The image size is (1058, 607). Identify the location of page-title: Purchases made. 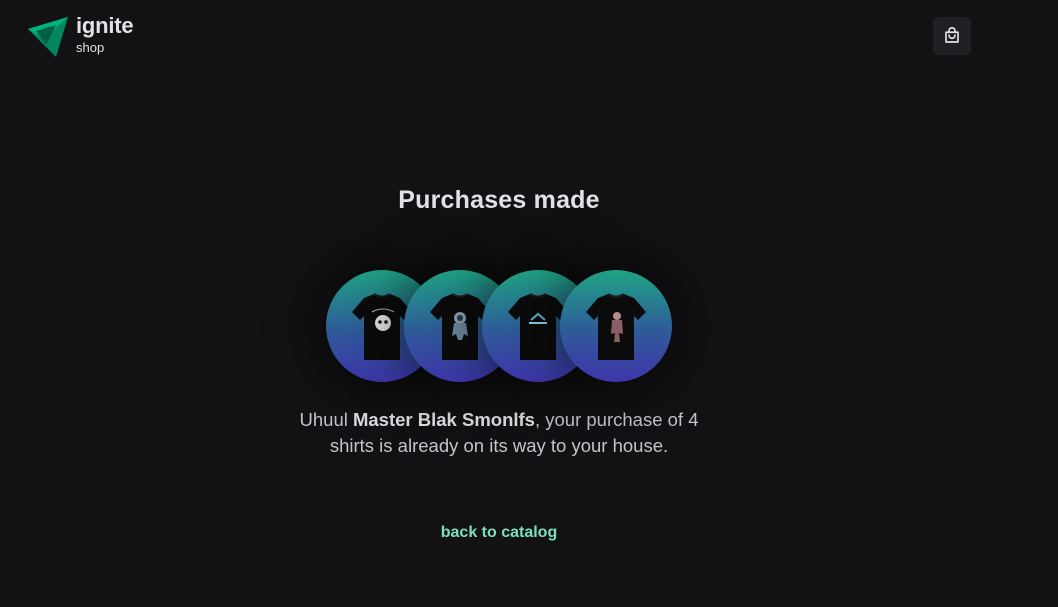
(499, 200).